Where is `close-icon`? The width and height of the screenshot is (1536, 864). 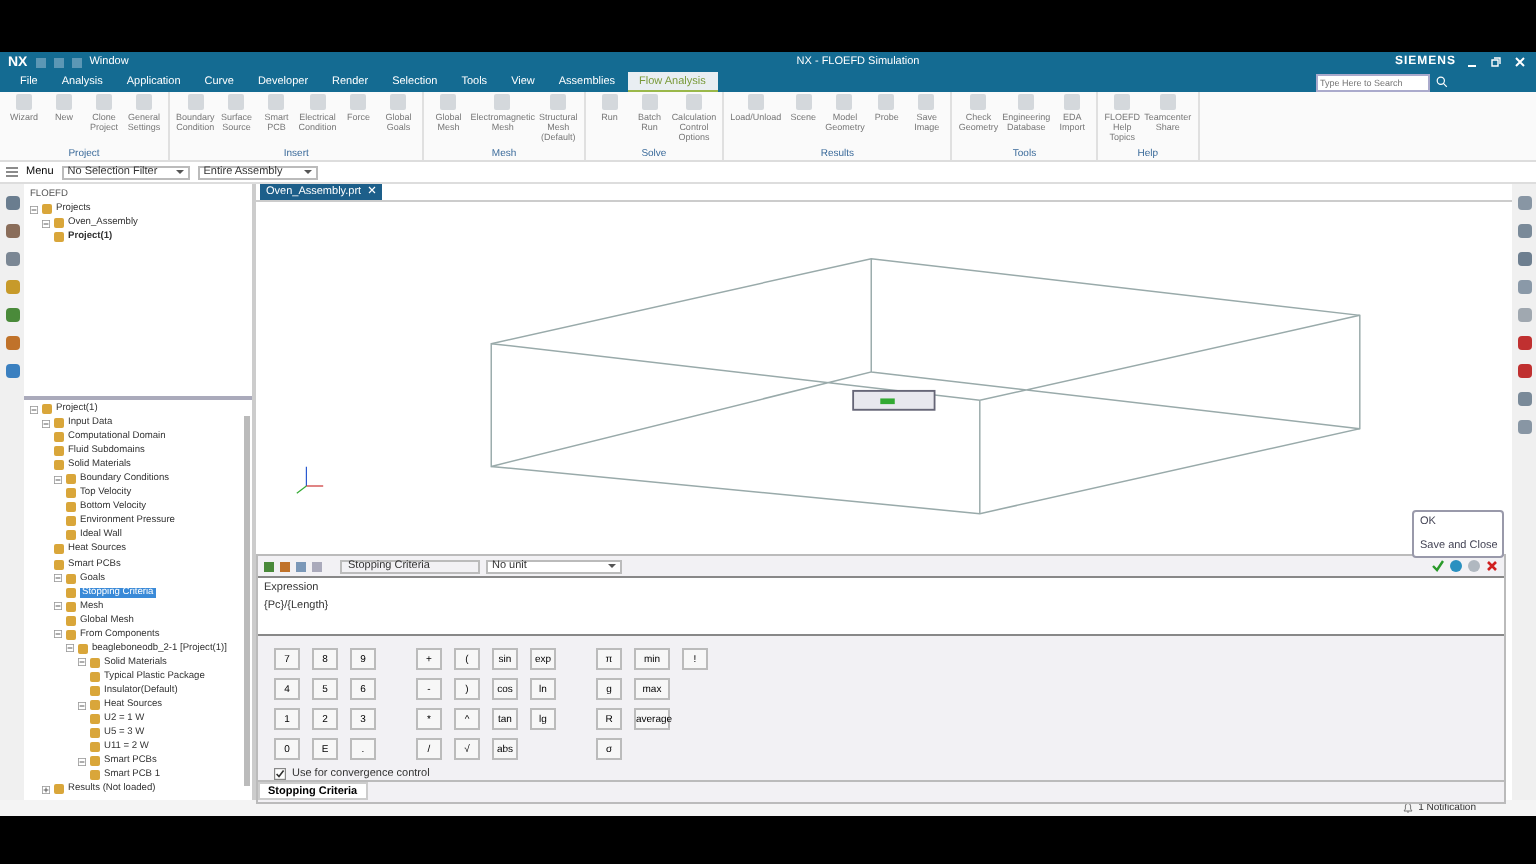 close-icon is located at coordinates (1492, 566).